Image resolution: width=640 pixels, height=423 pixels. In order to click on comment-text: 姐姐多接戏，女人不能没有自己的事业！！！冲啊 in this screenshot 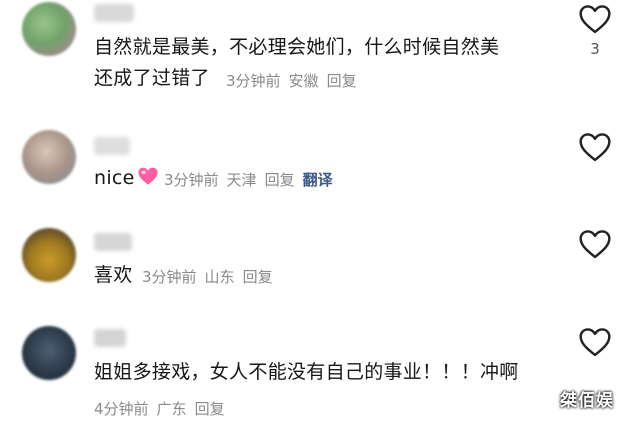, I will do `click(306, 372)`.